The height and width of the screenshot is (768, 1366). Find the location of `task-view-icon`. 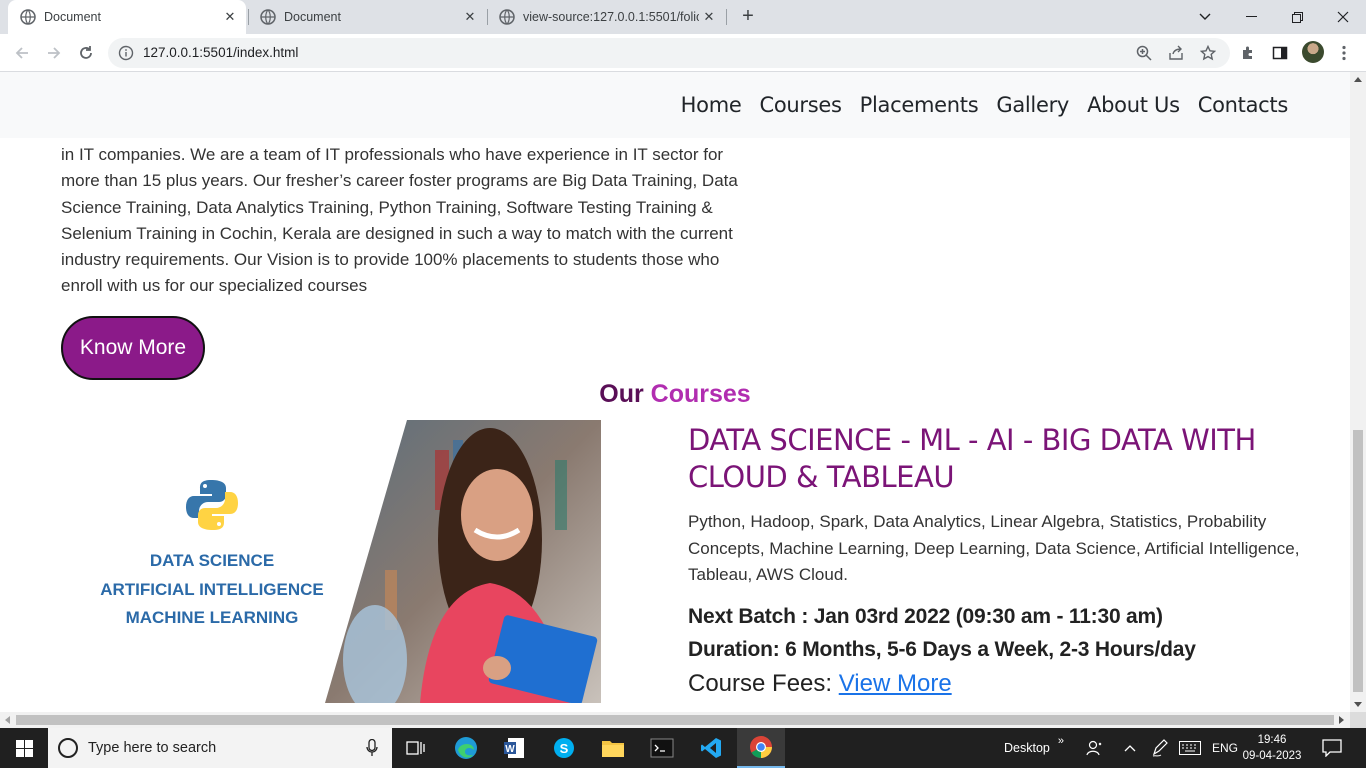

task-view-icon is located at coordinates (415, 748).